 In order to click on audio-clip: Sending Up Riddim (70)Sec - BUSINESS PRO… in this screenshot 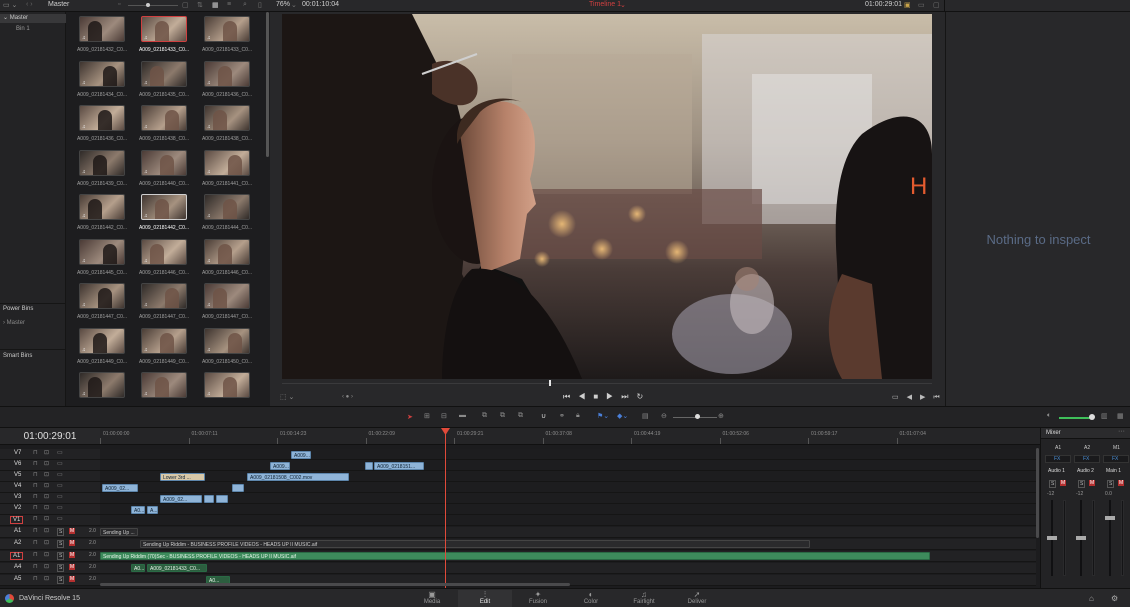, I will do `click(515, 556)`.